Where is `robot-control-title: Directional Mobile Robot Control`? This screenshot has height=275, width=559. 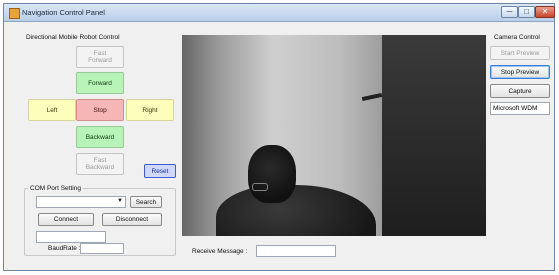 robot-control-title: Directional Mobile Robot Control is located at coordinates (73, 37).